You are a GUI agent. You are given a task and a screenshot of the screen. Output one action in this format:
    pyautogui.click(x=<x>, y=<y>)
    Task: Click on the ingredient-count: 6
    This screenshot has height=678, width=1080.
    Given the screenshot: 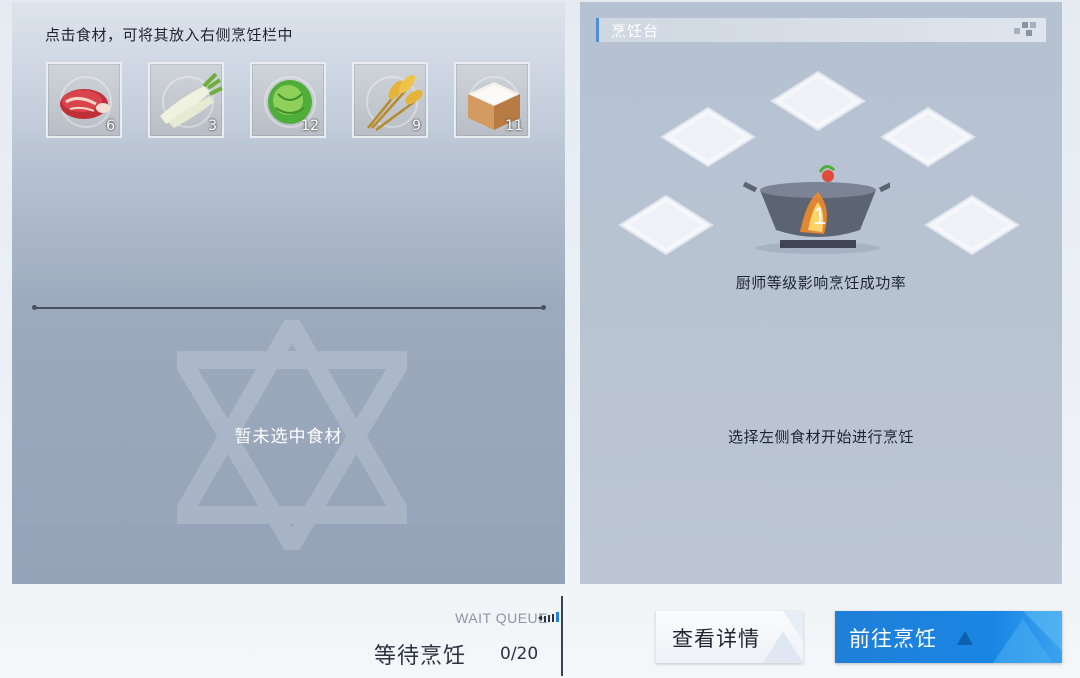 What is the action you would take?
    pyautogui.click(x=110, y=126)
    